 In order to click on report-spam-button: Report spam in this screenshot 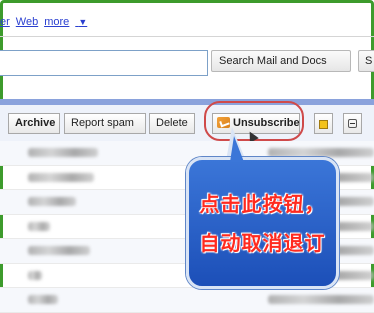, I will do `click(105, 123)`.